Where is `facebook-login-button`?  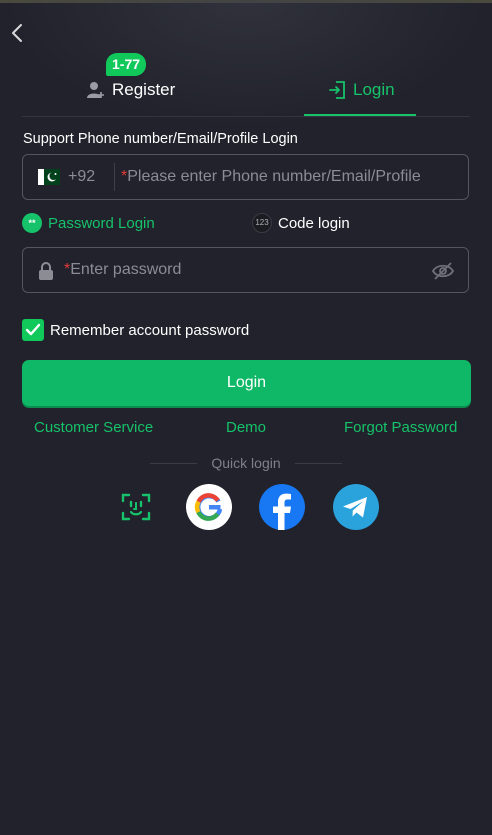 facebook-login-button is located at coordinates (282, 507).